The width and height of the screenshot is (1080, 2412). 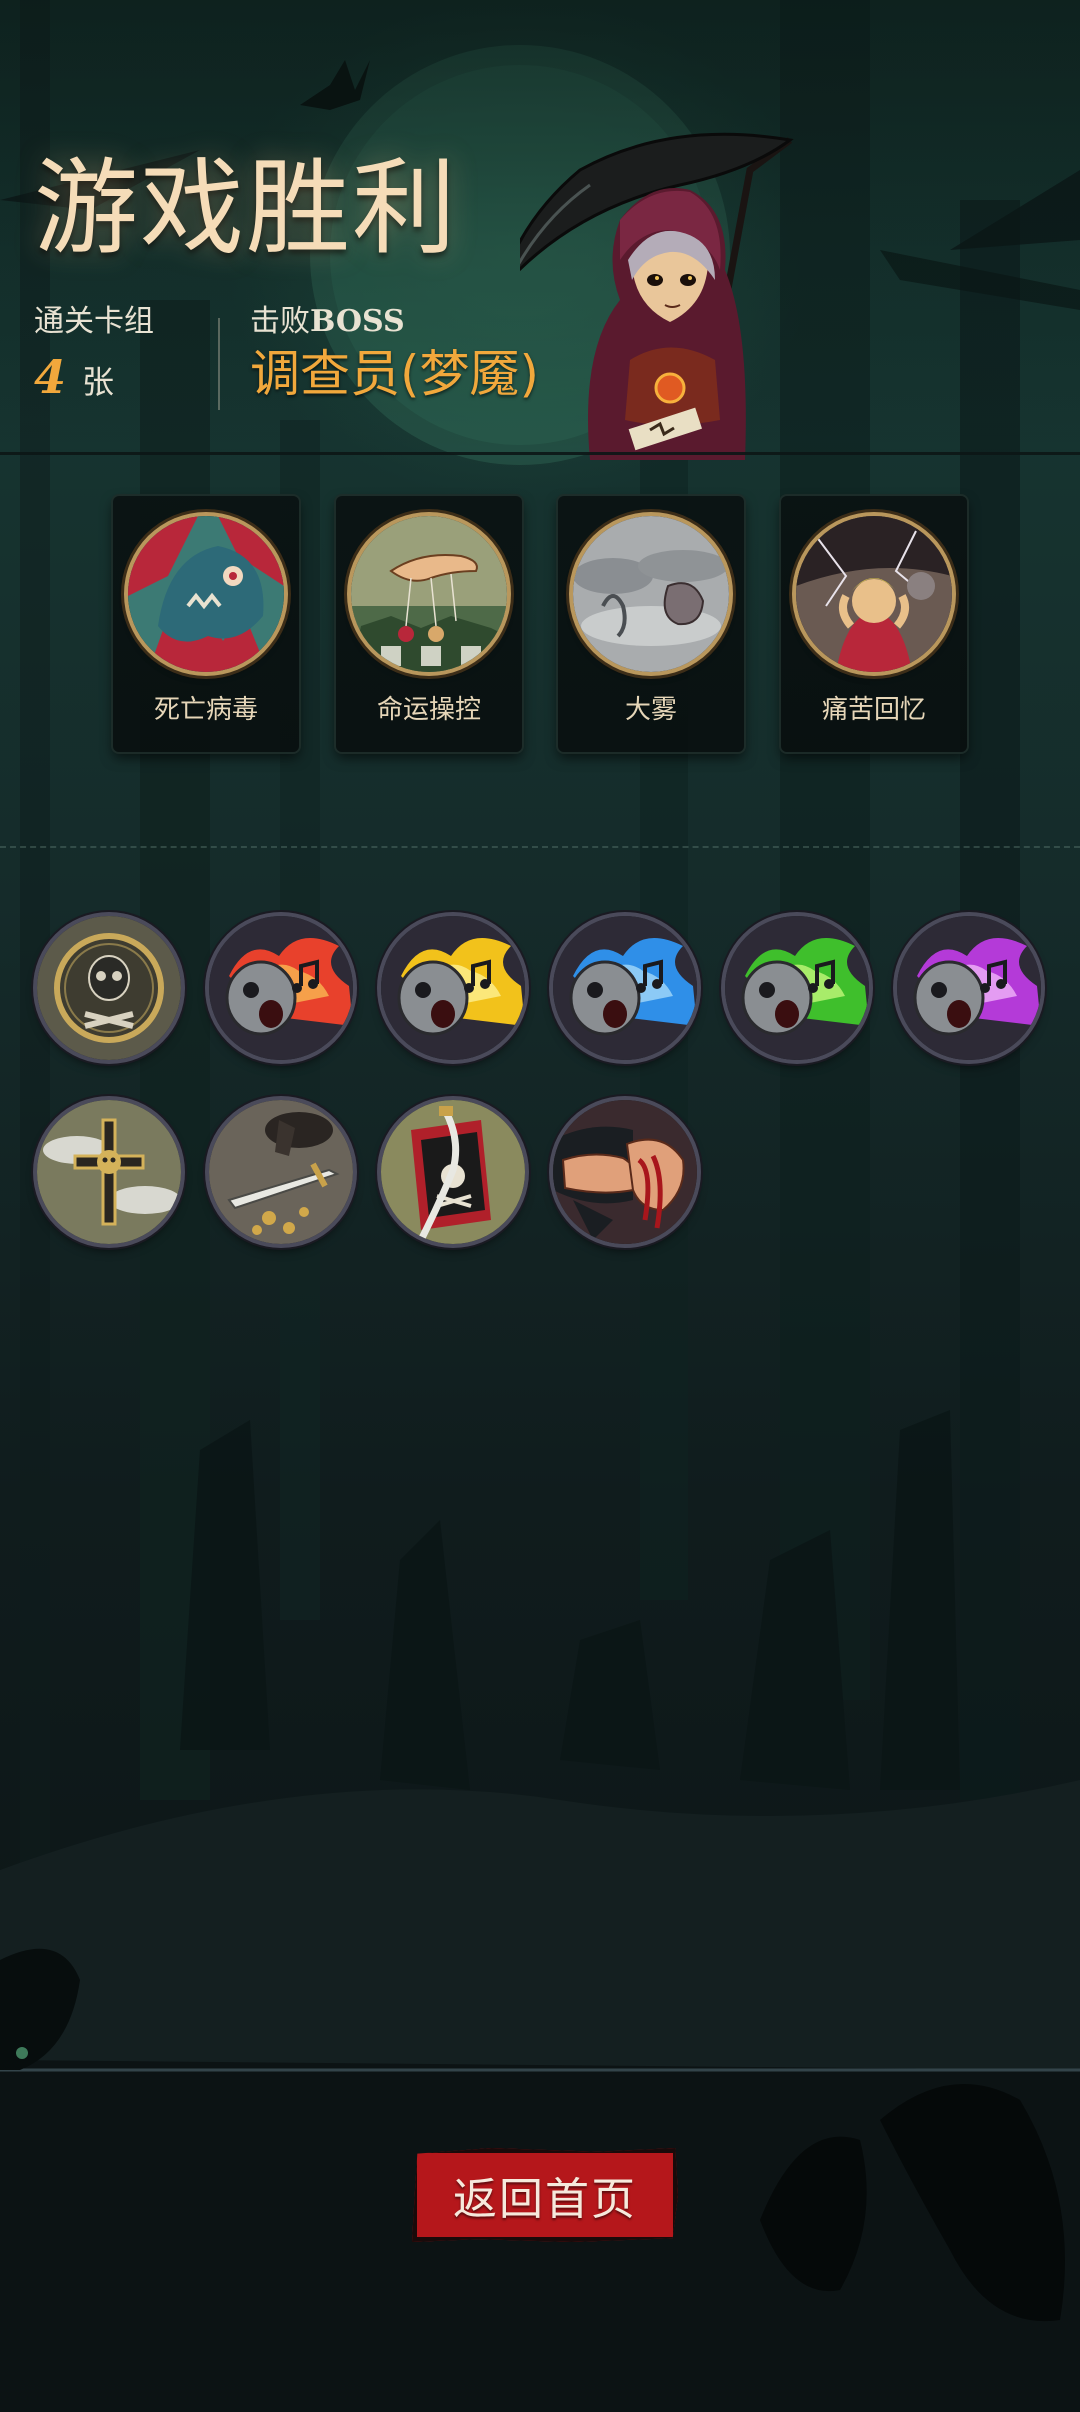 I want to click on card-name: 死亡病毒, so click(x=205, y=710).